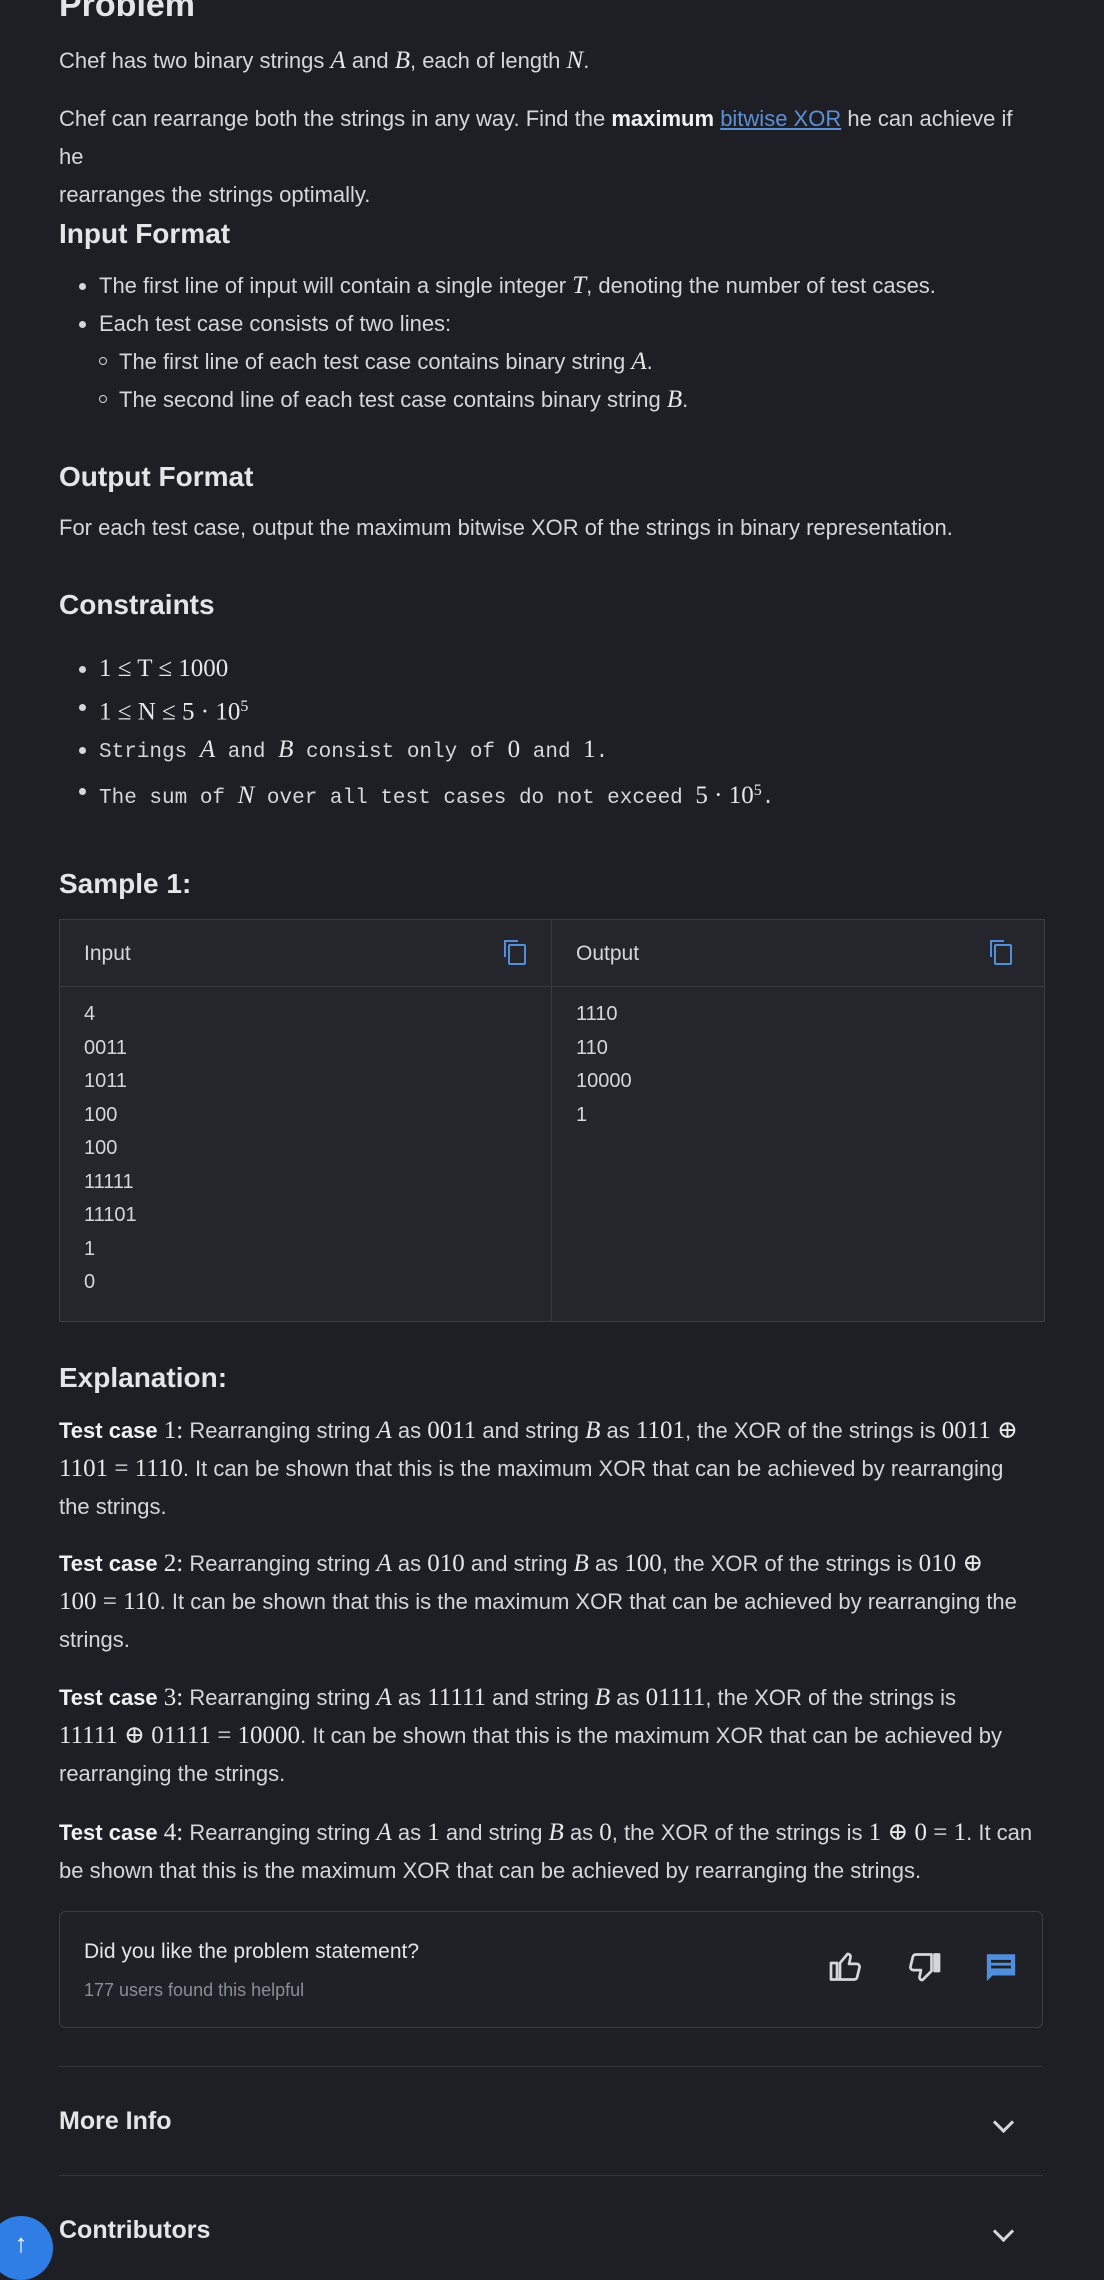 The image size is (1104, 2280). I want to click on more-info-accordion: More Info, so click(551, 2121).